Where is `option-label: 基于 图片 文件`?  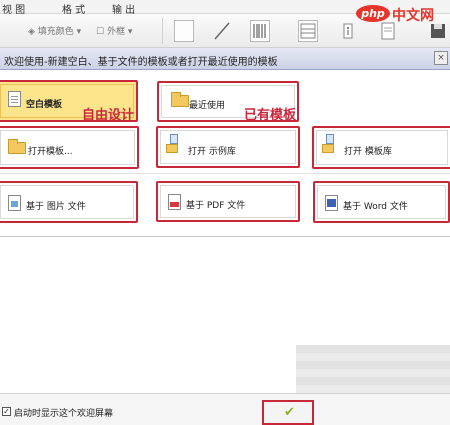 option-label: 基于 图片 文件 is located at coordinates (56, 207).